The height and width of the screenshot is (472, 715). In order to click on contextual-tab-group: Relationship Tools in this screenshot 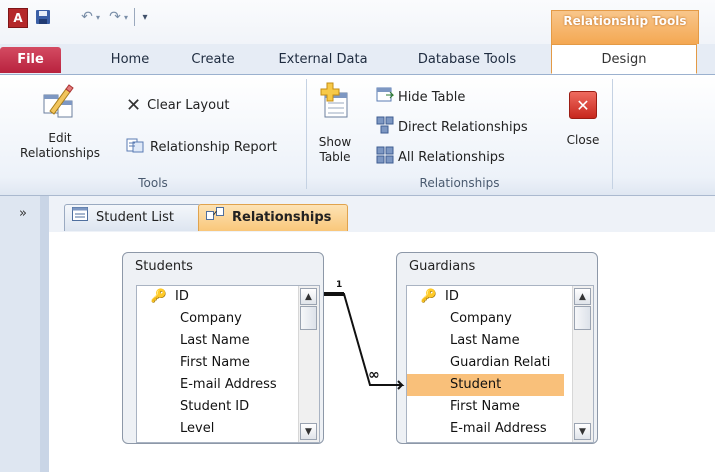, I will do `click(625, 27)`.